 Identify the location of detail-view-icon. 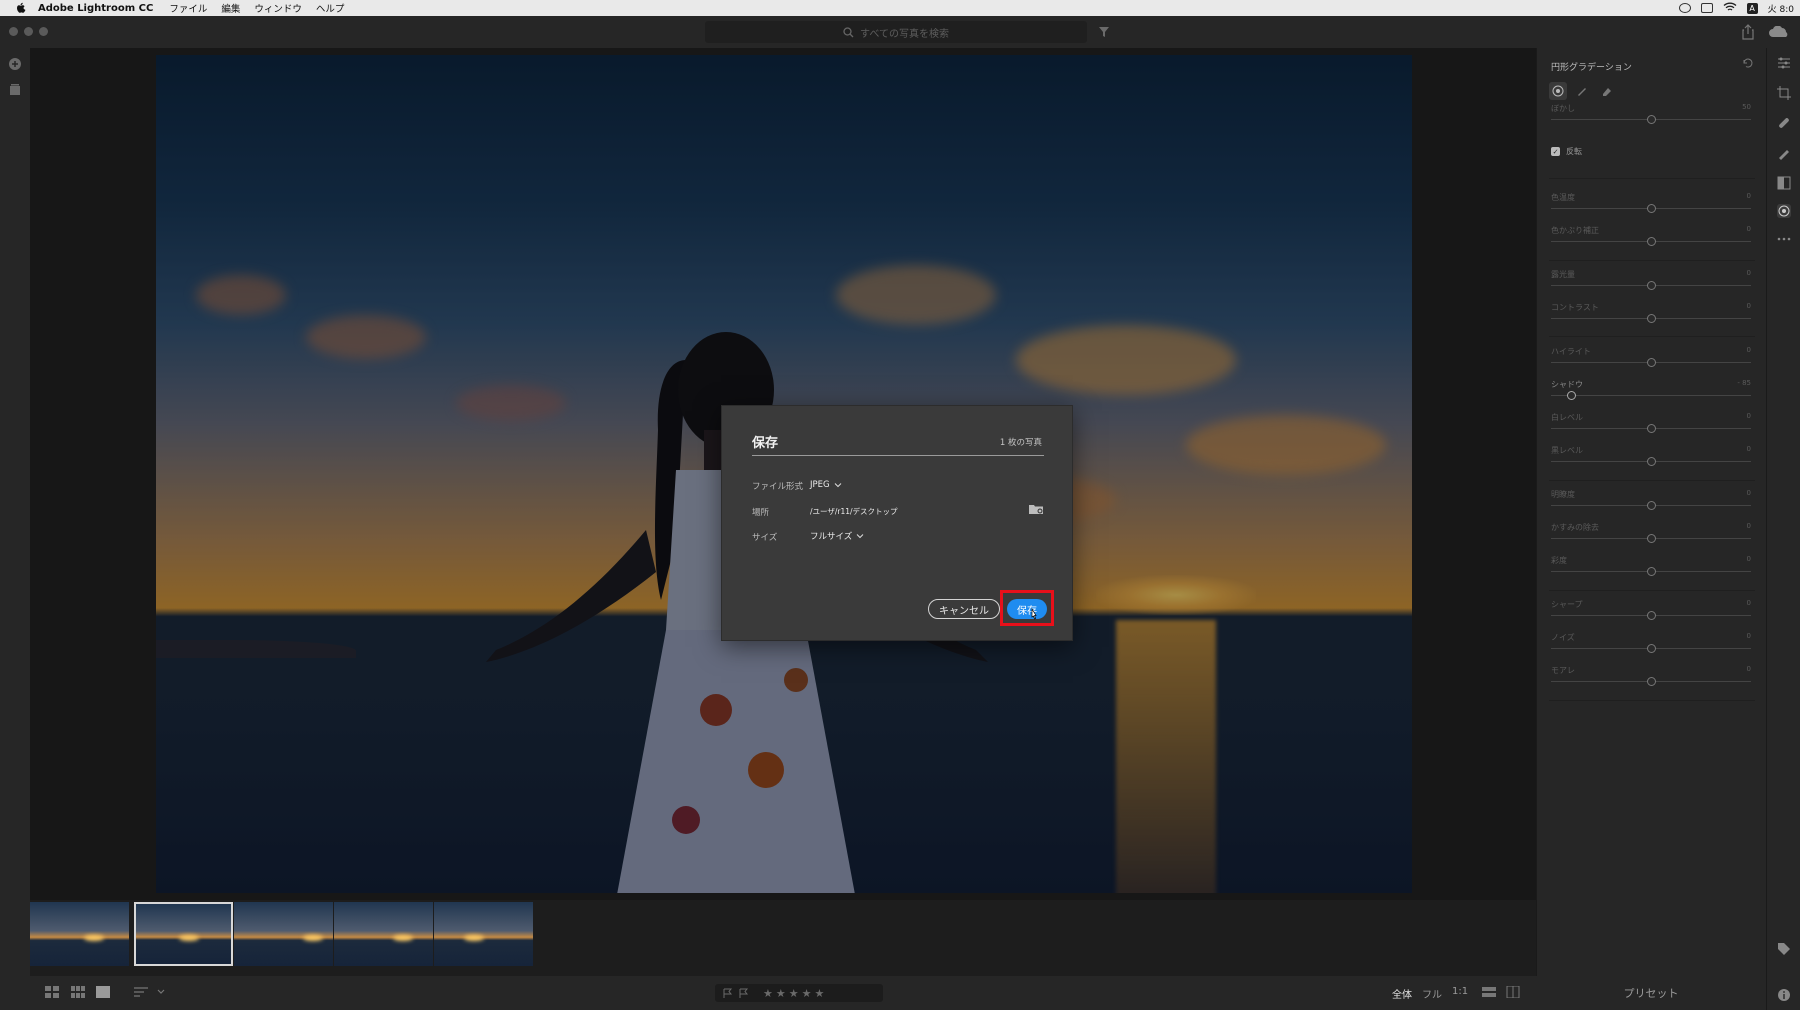
(103, 992).